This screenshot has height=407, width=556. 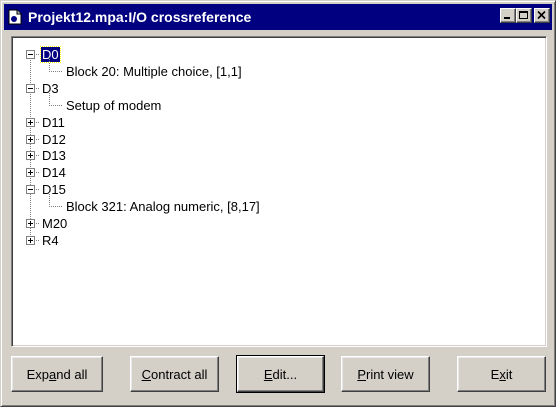 I want to click on tree-node-label: D12, so click(x=54, y=139).